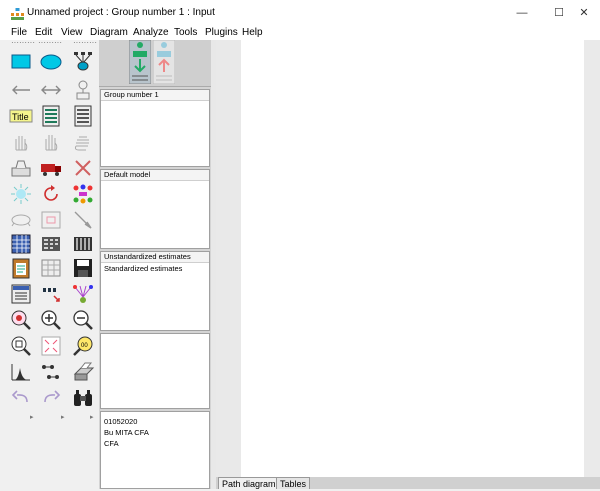  Describe the element at coordinates (21, 142) in the screenshot. I see `select-one-object-icon` at that location.